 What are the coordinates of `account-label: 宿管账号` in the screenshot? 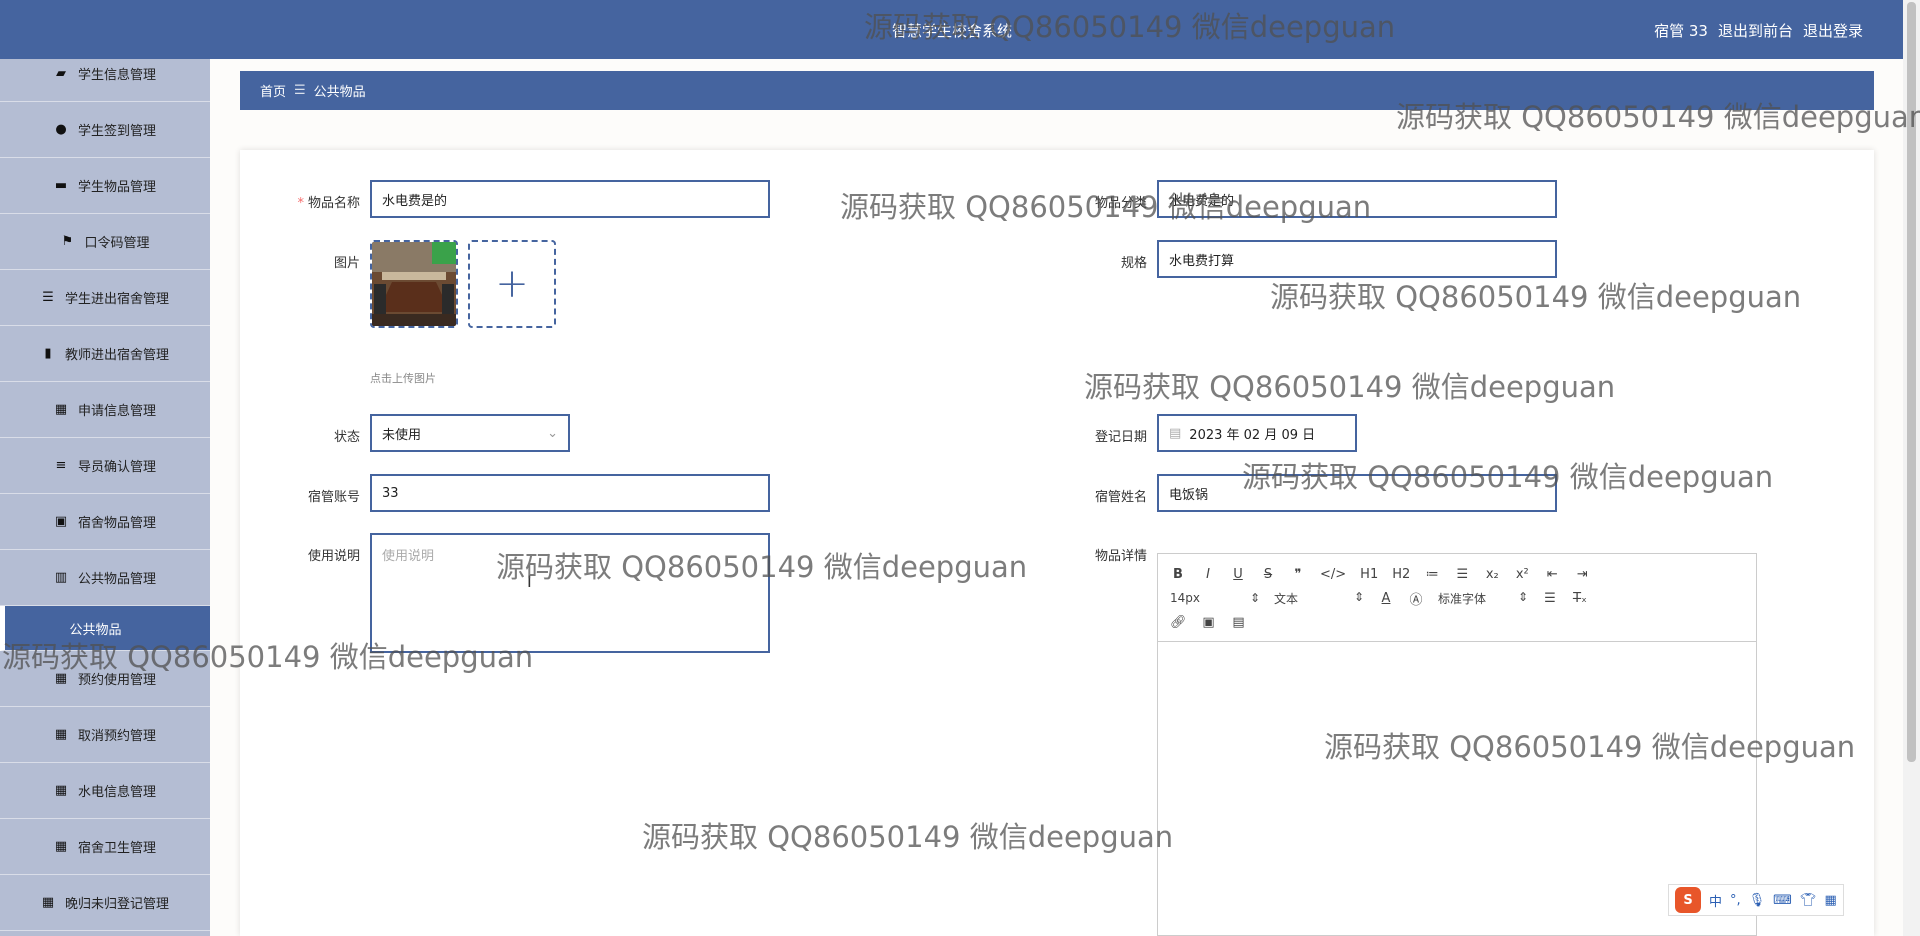 It's located at (333, 497).